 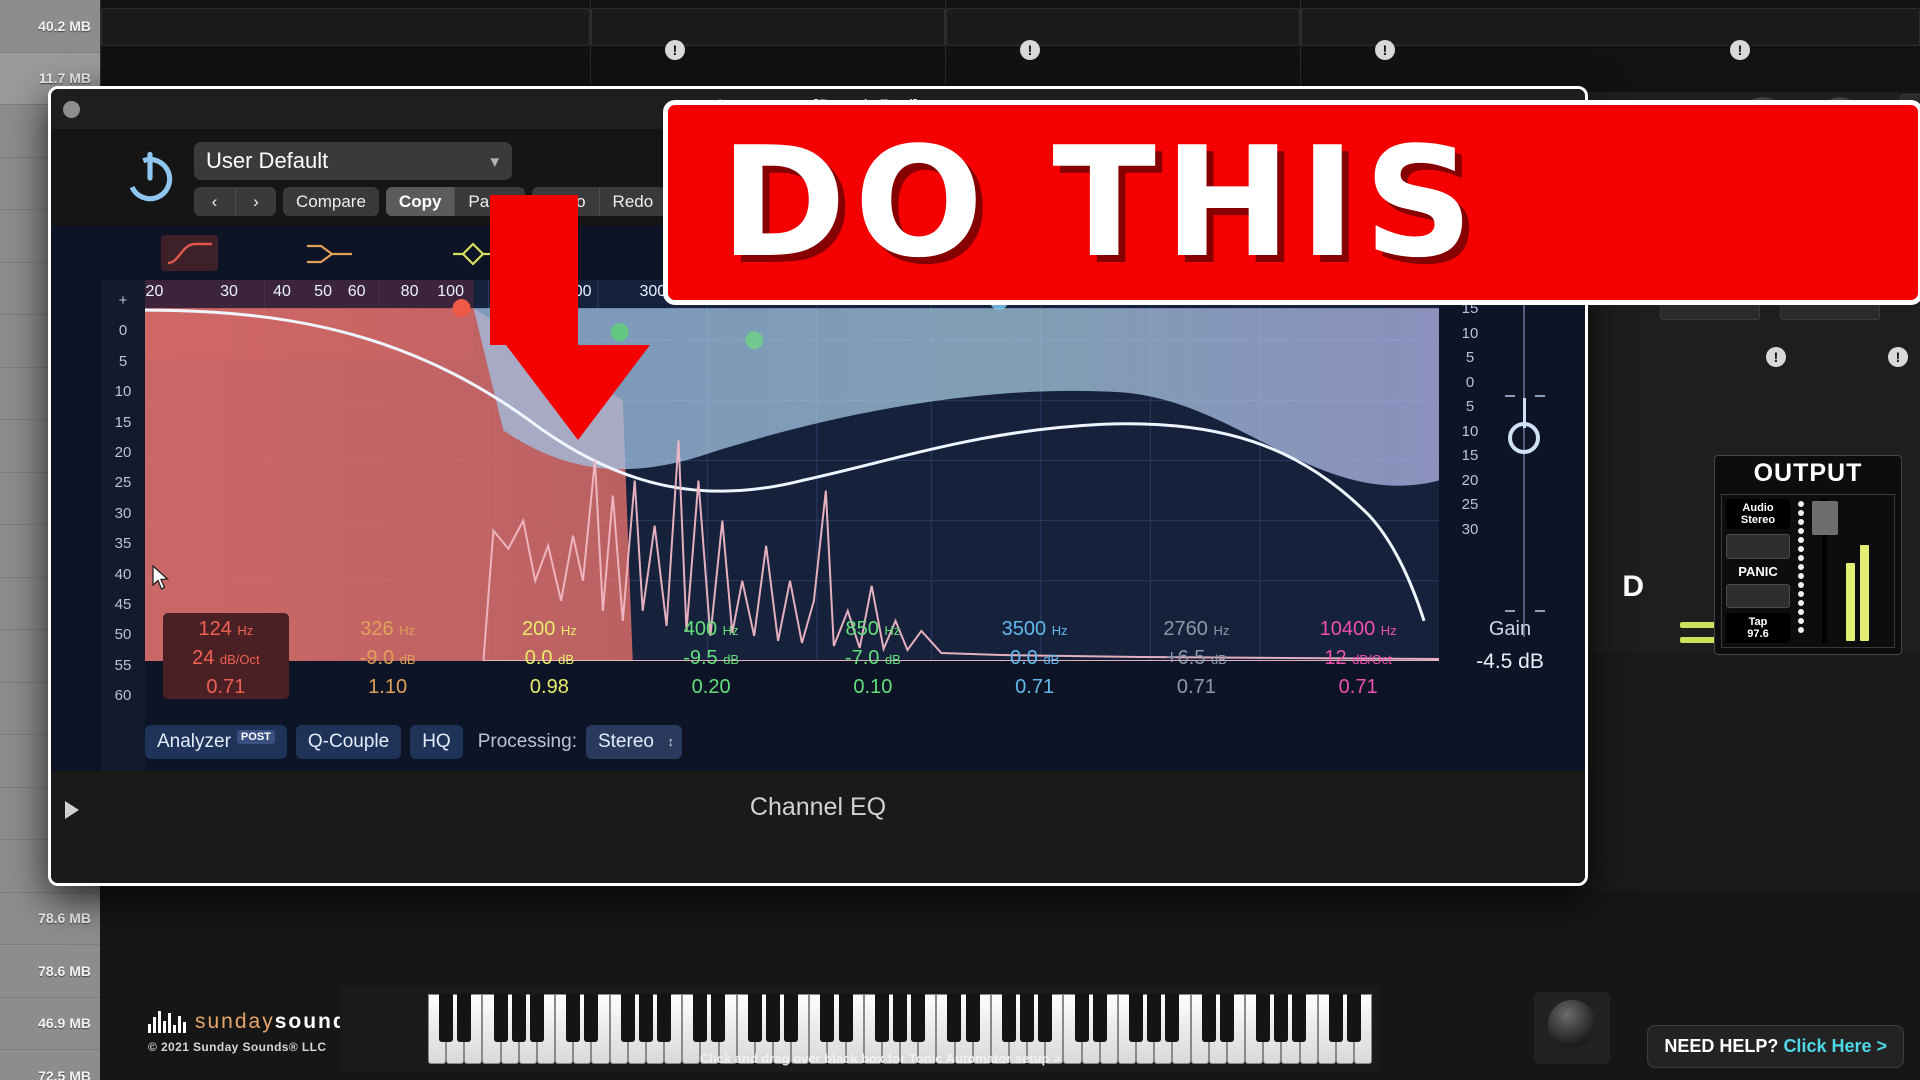 I want to click on band-frequency: 850 Hz, so click(x=873, y=627).